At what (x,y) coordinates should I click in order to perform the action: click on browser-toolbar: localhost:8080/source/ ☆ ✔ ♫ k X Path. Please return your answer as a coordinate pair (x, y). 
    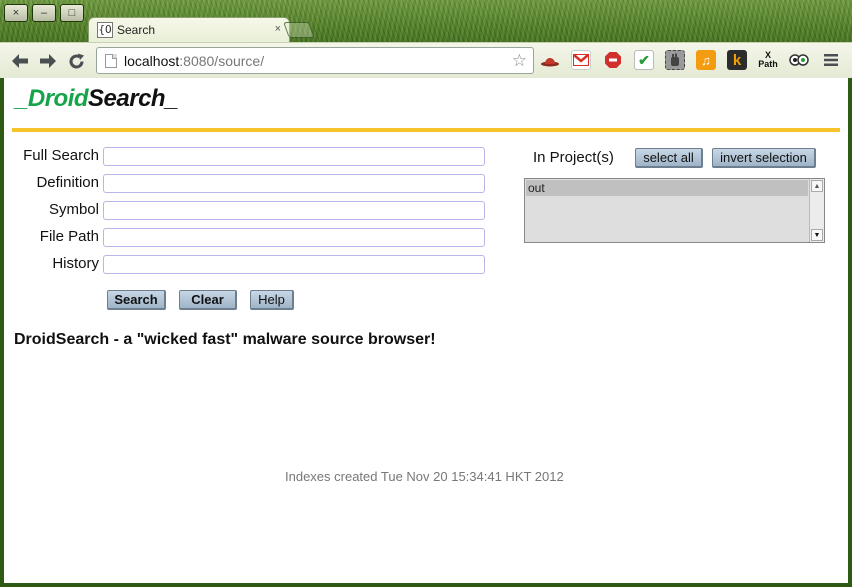
    Looking at the image, I should click on (426, 60).